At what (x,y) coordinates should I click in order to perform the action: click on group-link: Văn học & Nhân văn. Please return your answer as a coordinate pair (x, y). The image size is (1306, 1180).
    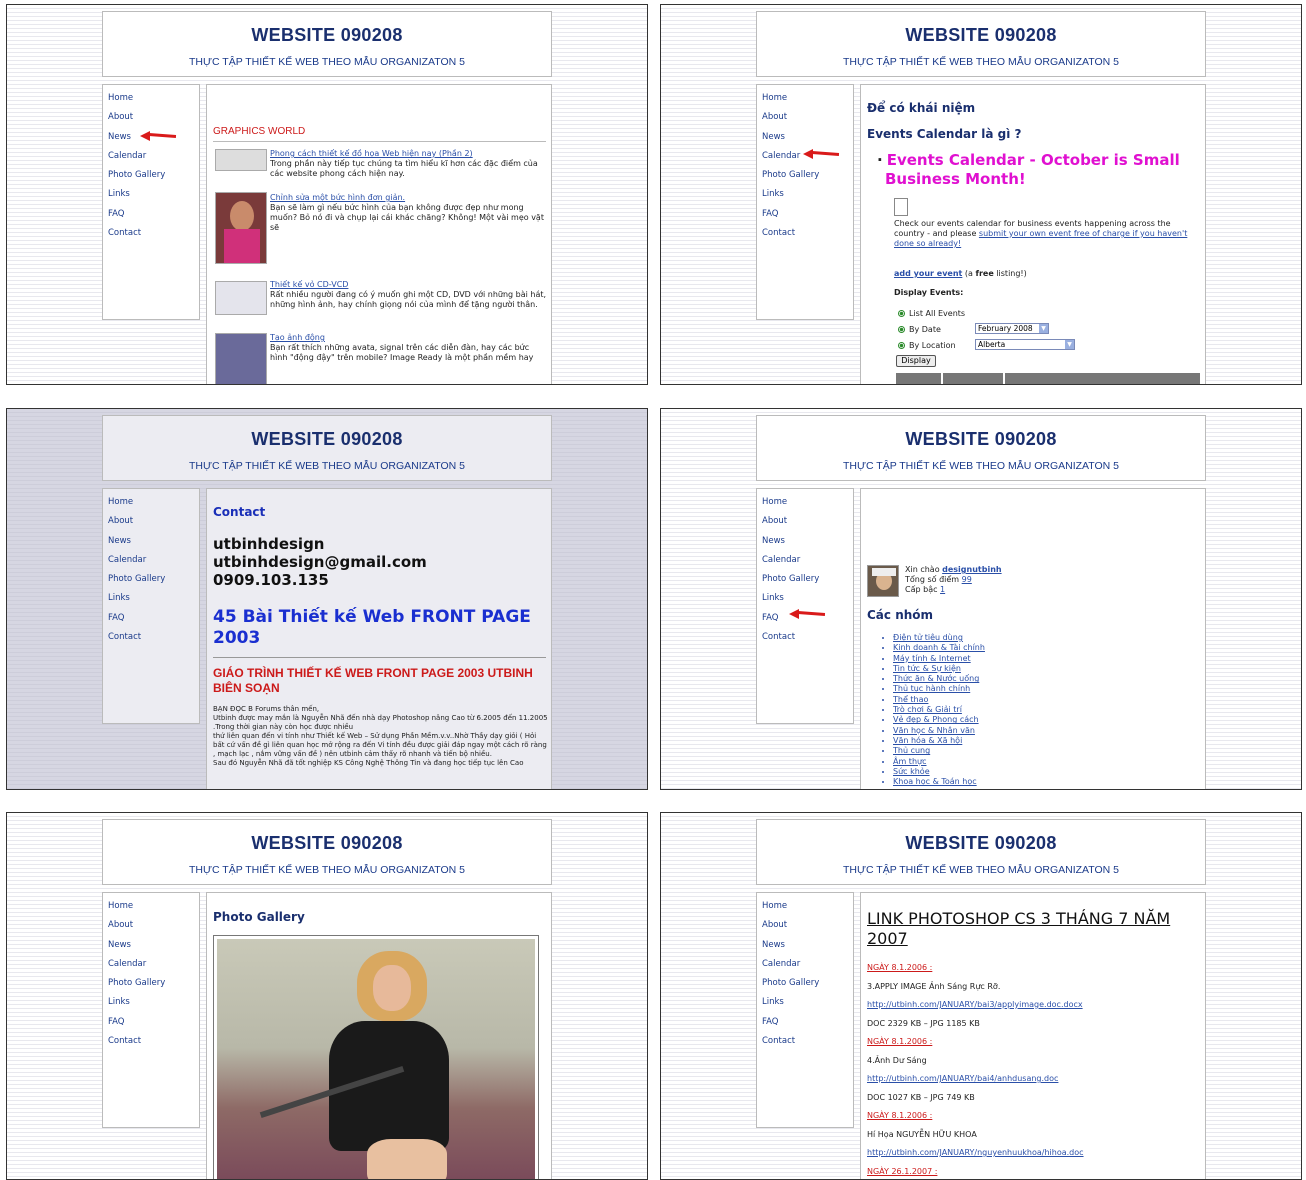
    Looking at the image, I should click on (939, 731).